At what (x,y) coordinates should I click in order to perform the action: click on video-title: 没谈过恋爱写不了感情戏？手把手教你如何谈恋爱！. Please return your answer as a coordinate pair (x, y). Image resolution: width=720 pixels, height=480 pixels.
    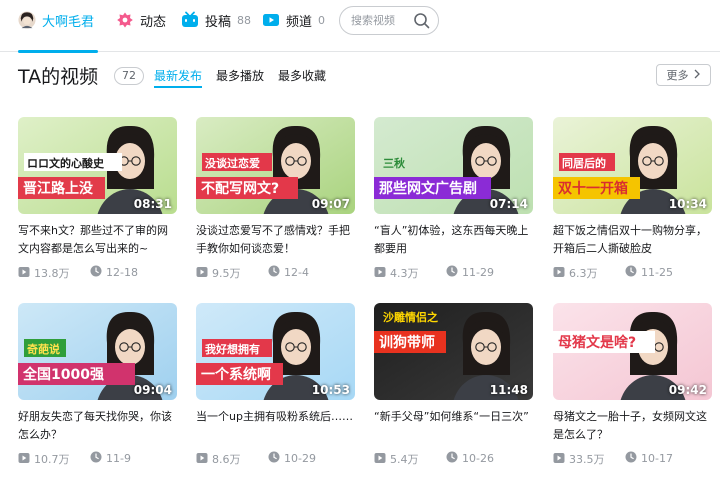
    Looking at the image, I should click on (275, 240).